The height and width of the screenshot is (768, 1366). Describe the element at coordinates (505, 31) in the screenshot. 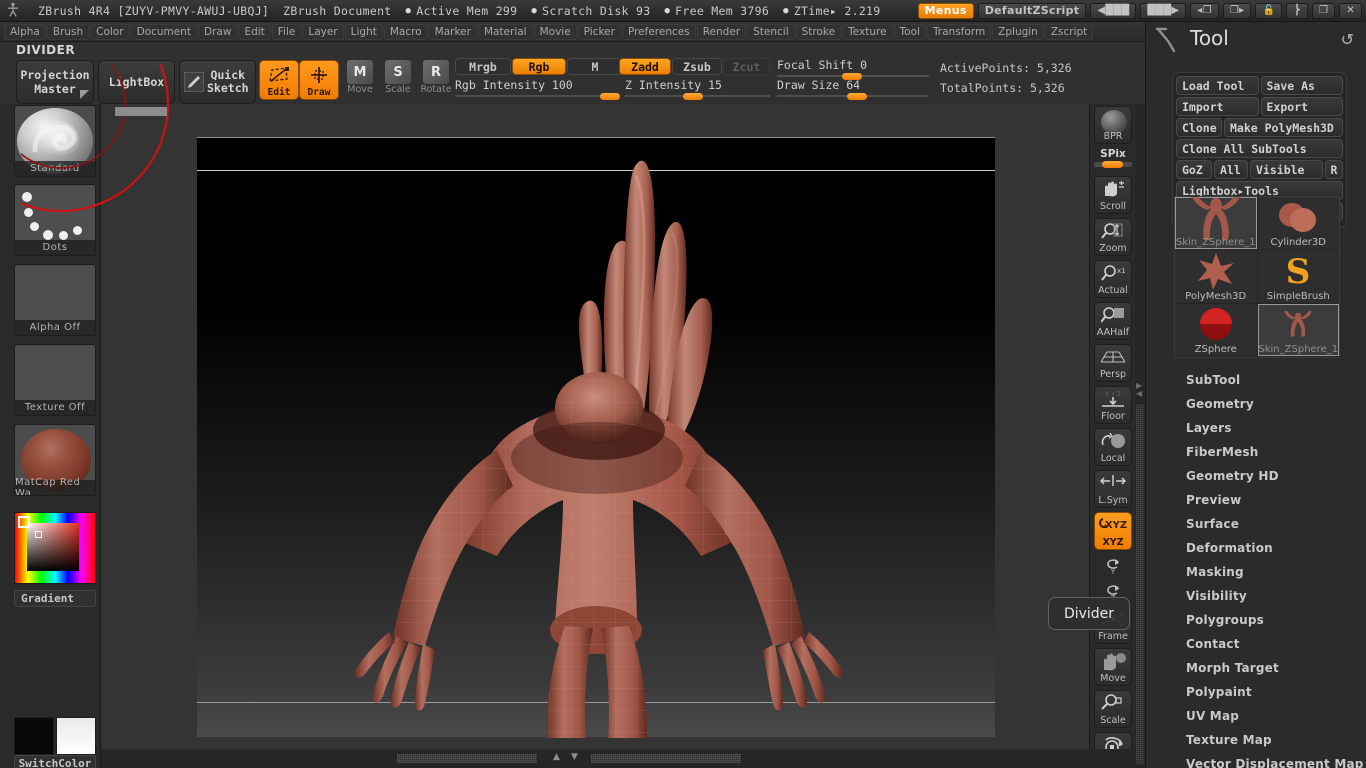

I see `menu-item-material: Material` at that location.